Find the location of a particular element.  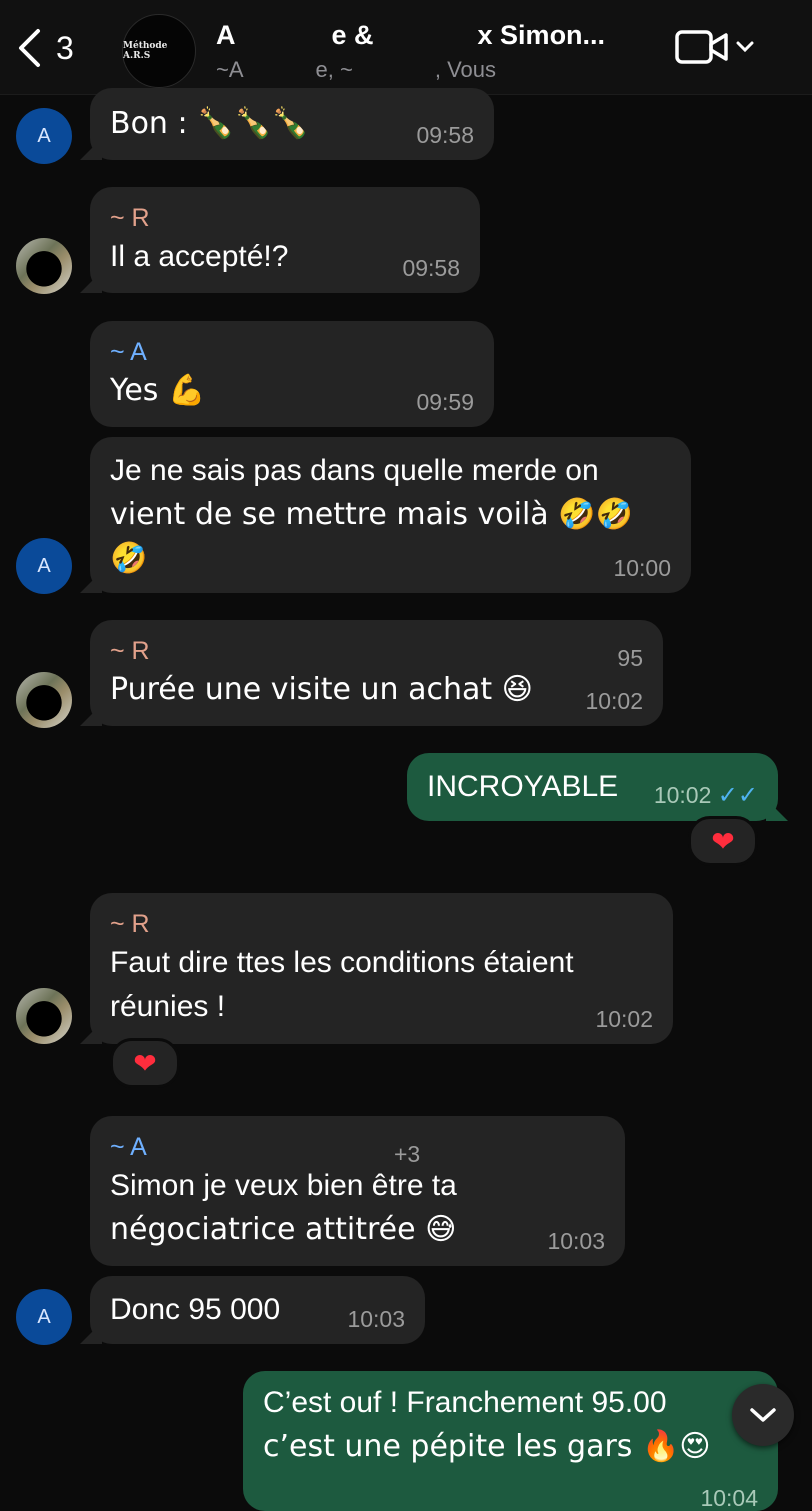

message-text-line: Faut dire ttes les conditions étaient is located at coordinates (342, 962).